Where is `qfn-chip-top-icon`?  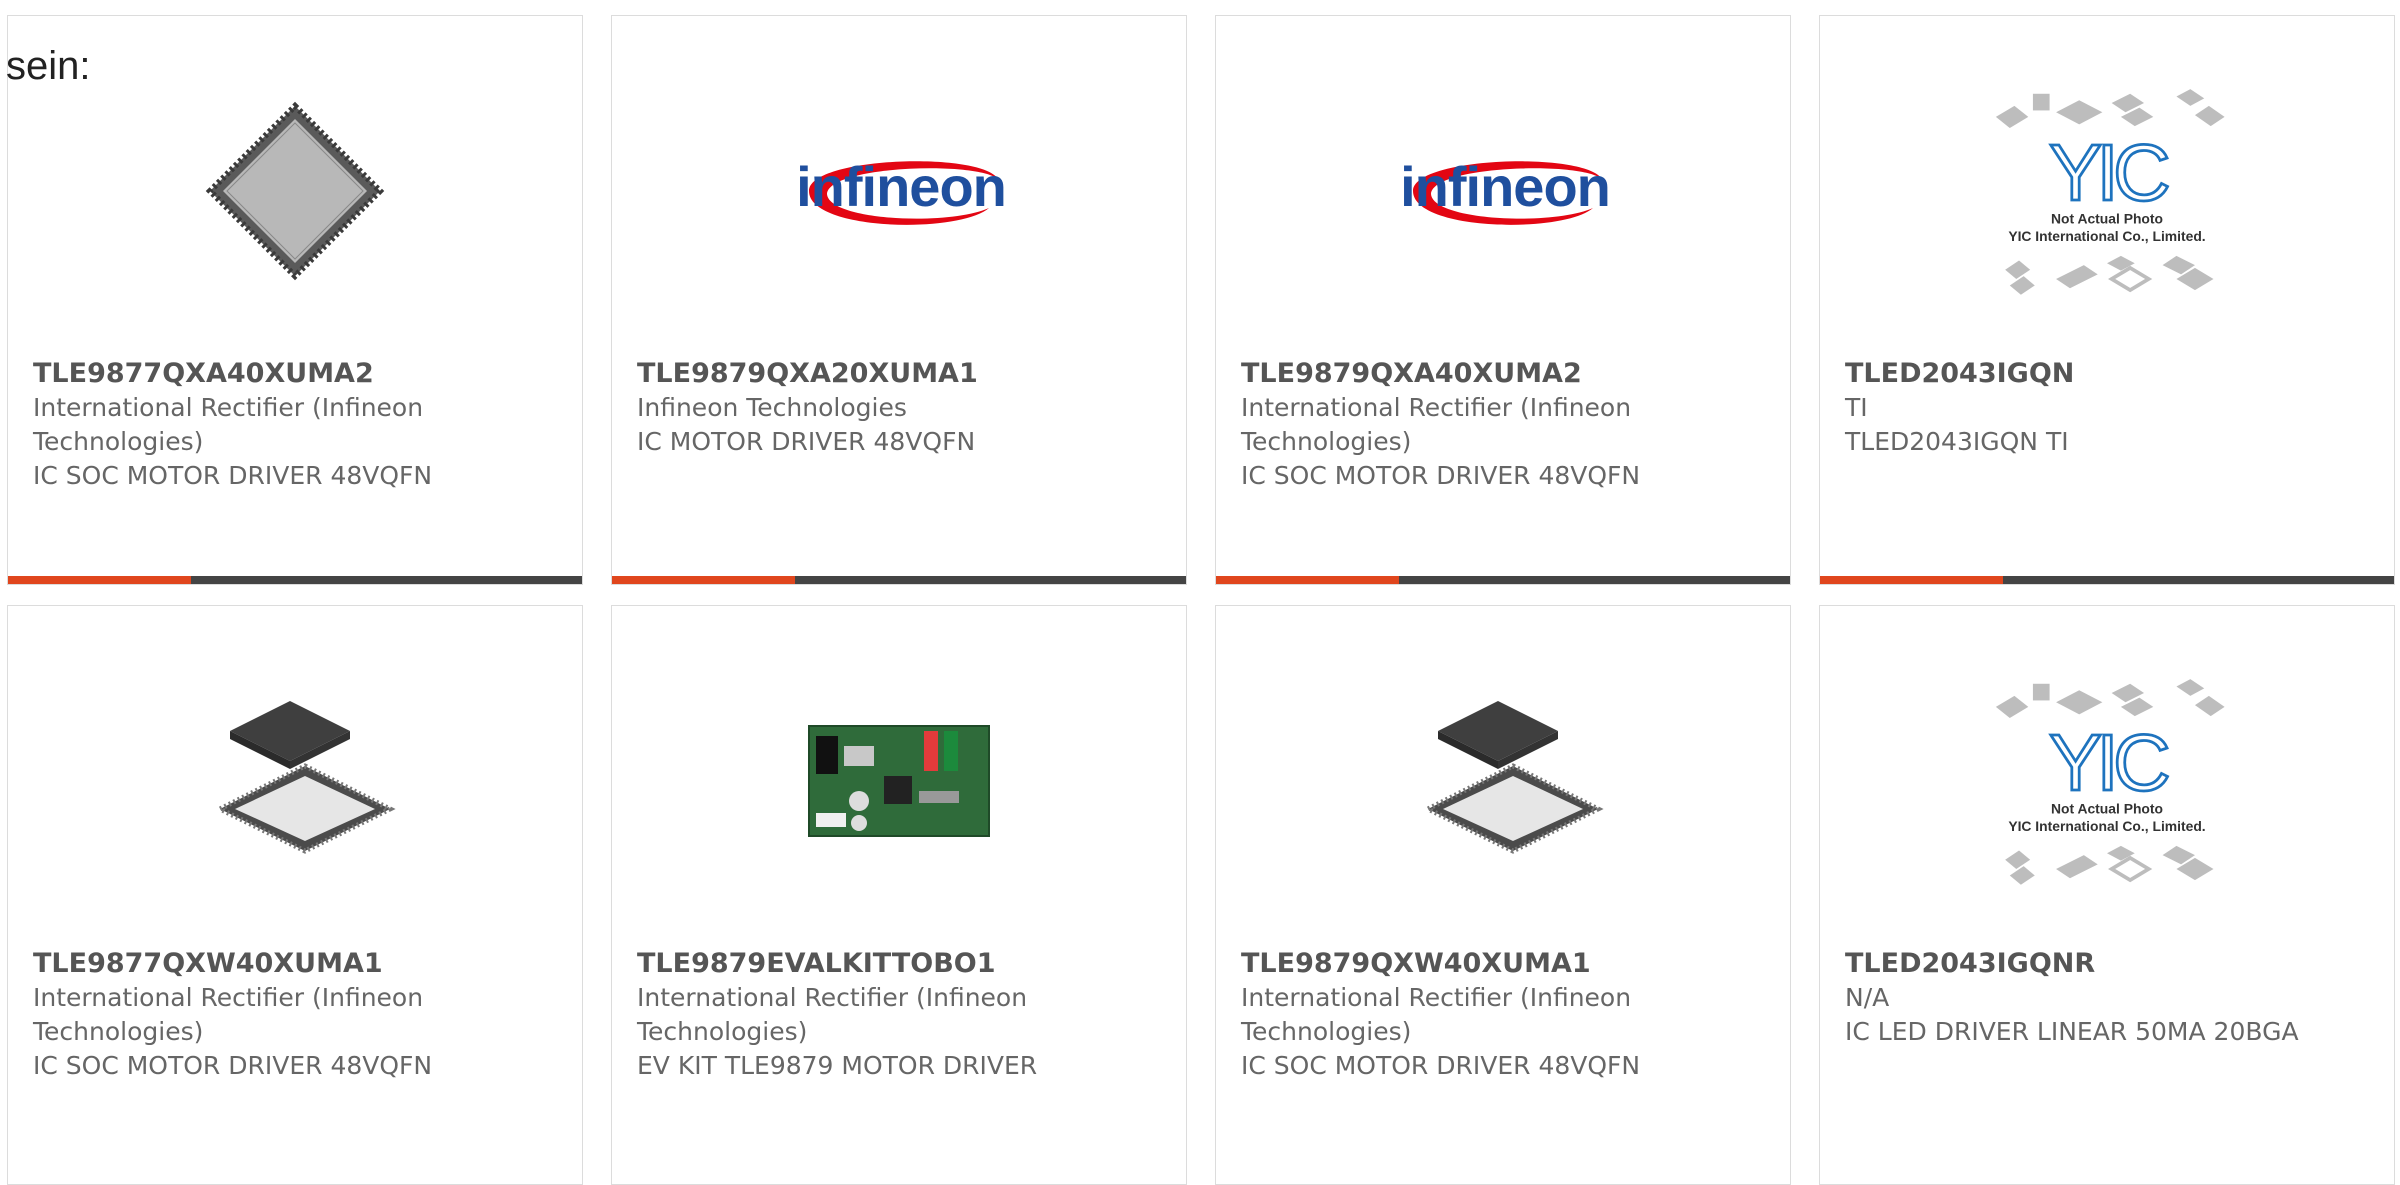 qfn-chip-top-icon is located at coordinates (295, 191).